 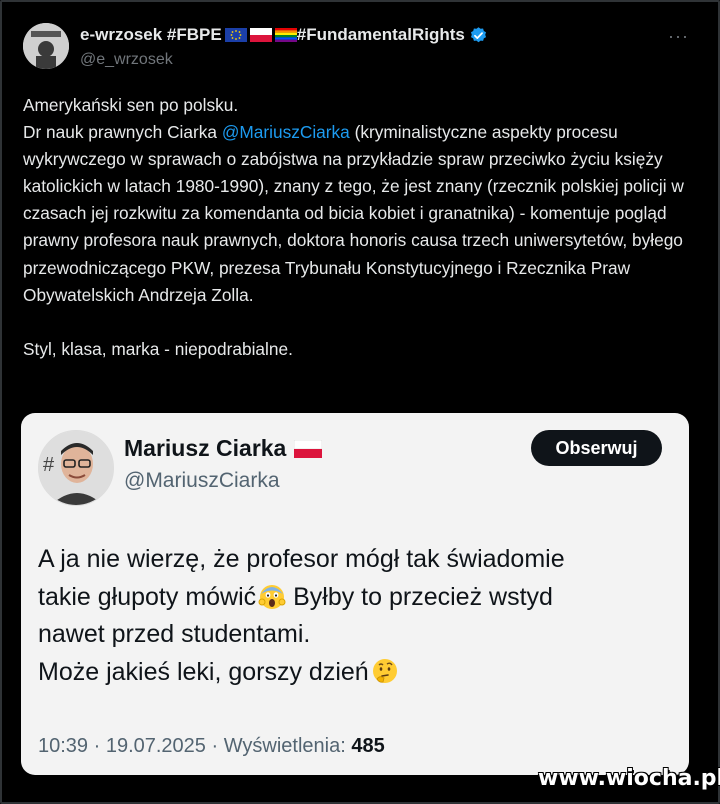 What do you see at coordinates (368, 746) in the screenshot?
I see `view-count: 485` at bounding box center [368, 746].